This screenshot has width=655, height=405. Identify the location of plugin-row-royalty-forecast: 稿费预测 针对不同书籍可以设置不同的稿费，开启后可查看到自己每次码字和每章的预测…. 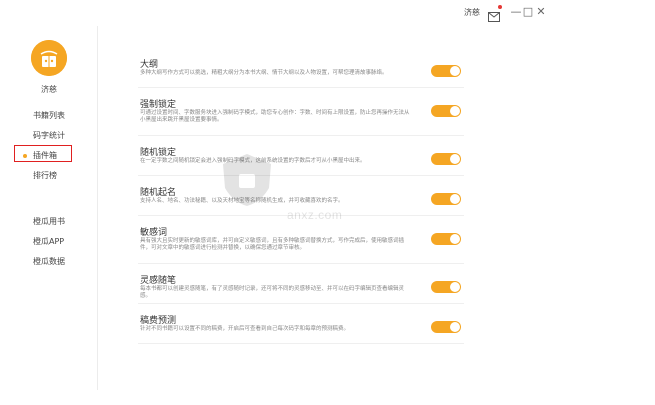
(301, 324).